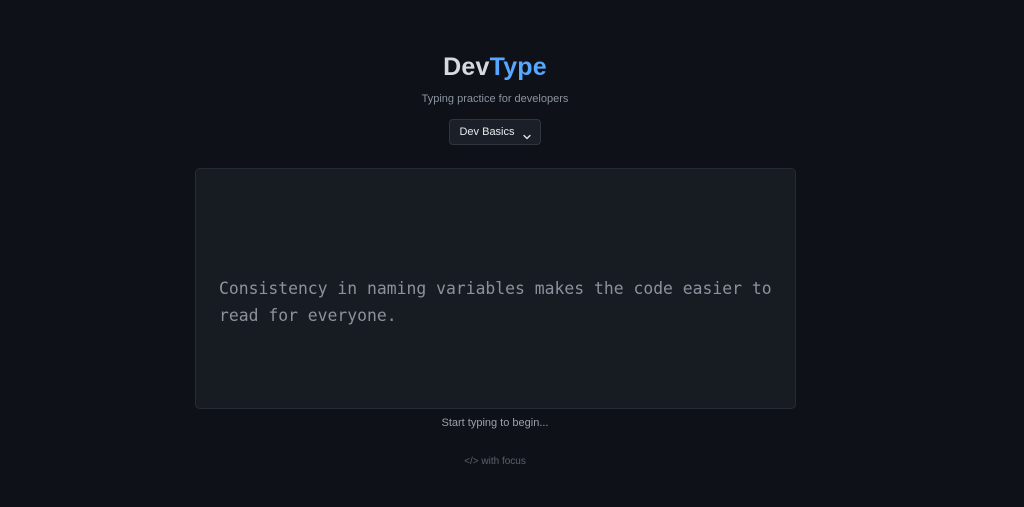 The image size is (1024, 507). What do you see at coordinates (526, 134) in the screenshot?
I see `chevron-down-icon` at bounding box center [526, 134].